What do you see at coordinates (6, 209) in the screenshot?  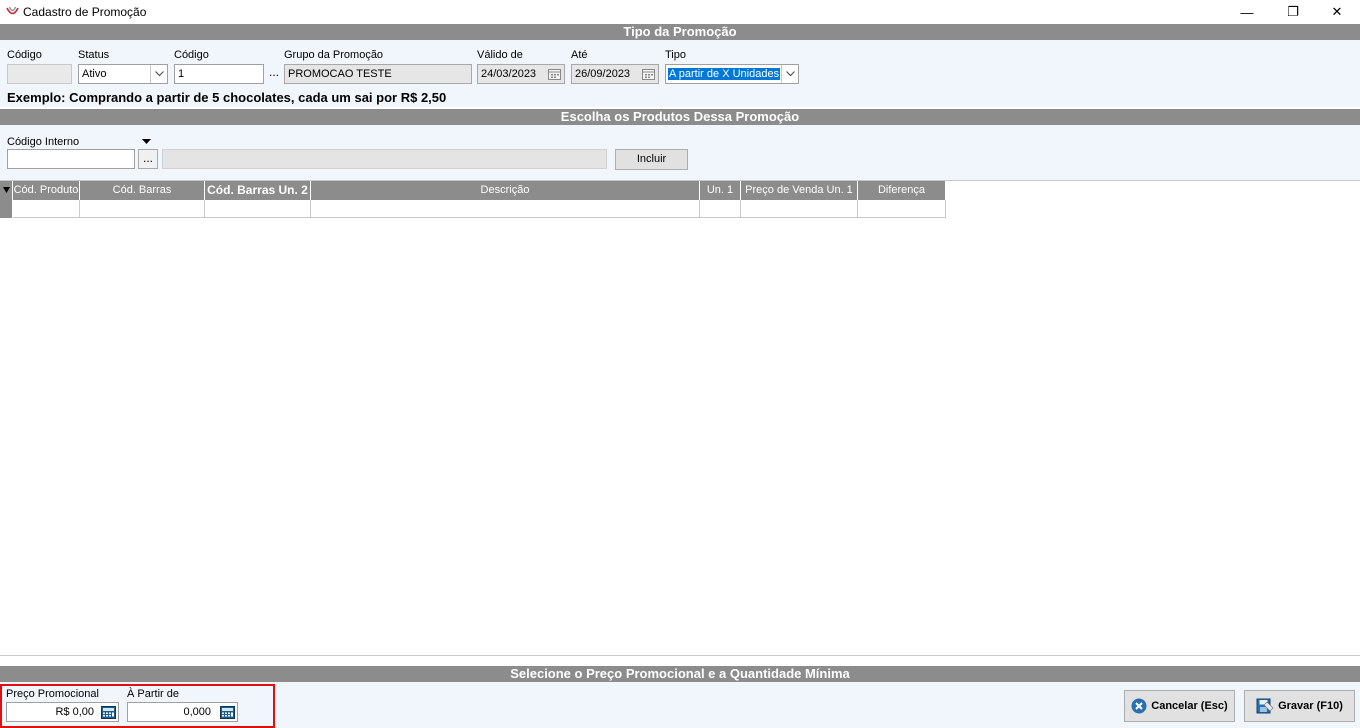 I see `row-indicator` at bounding box center [6, 209].